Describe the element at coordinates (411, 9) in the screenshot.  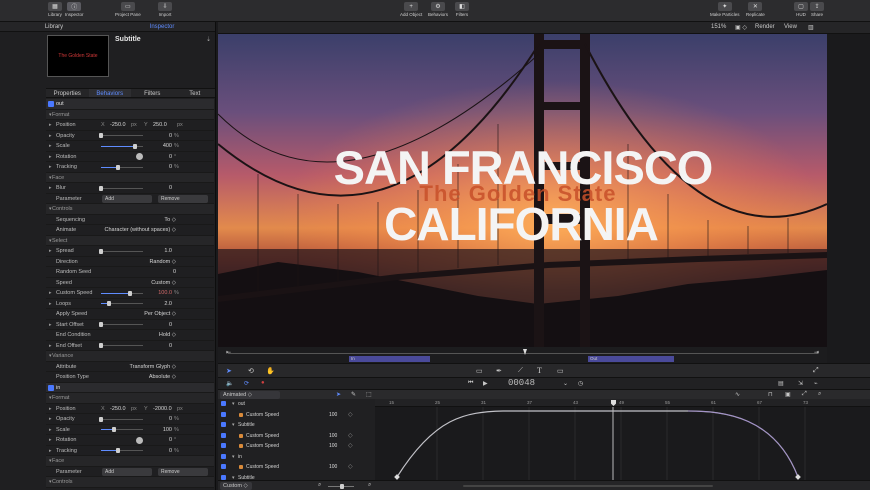
I see `add-object-button: + Add Object` at that location.